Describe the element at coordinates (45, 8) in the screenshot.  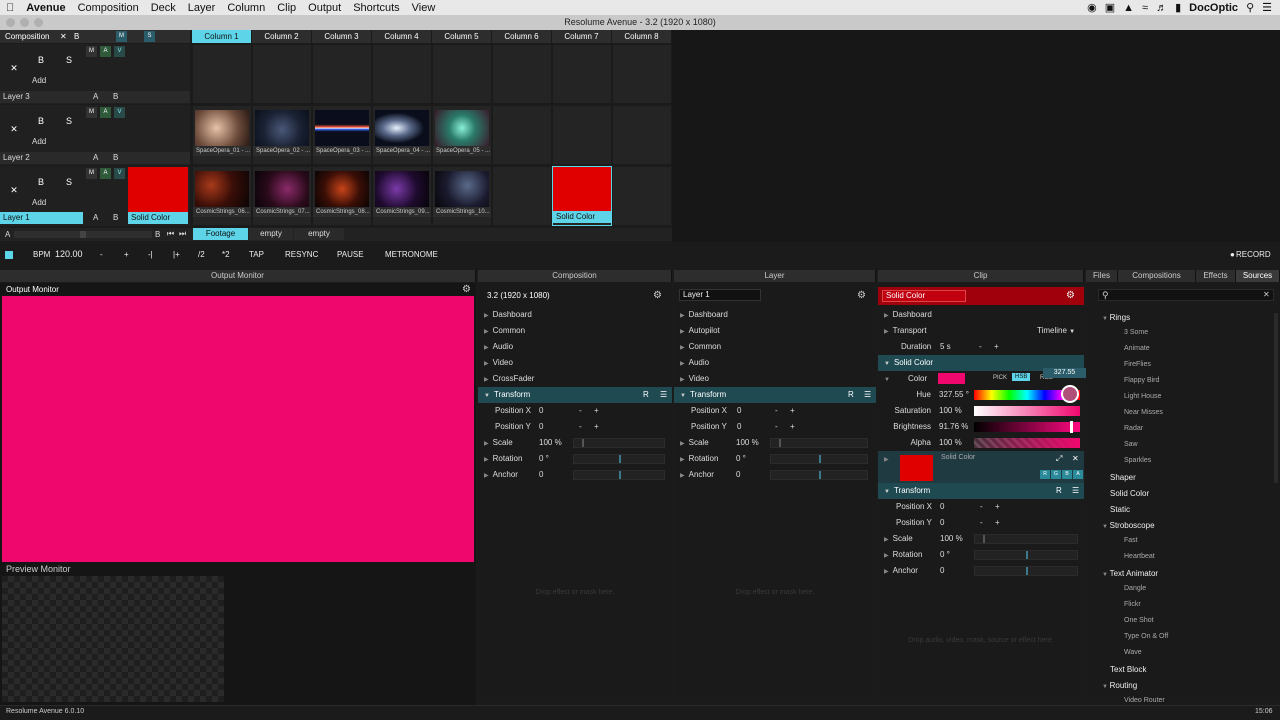
I see `menu-app: Avenue` at that location.